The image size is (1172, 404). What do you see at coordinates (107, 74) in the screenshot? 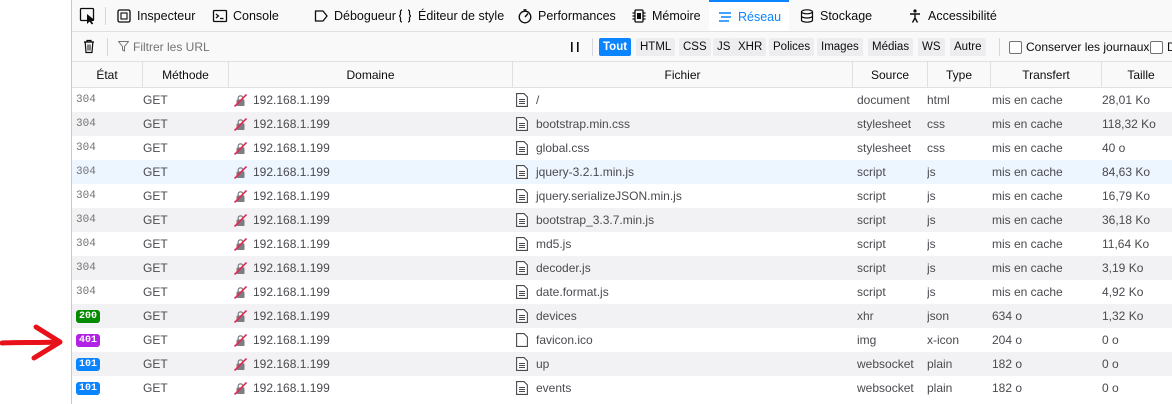
I see `column-header-status: État` at bounding box center [107, 74].